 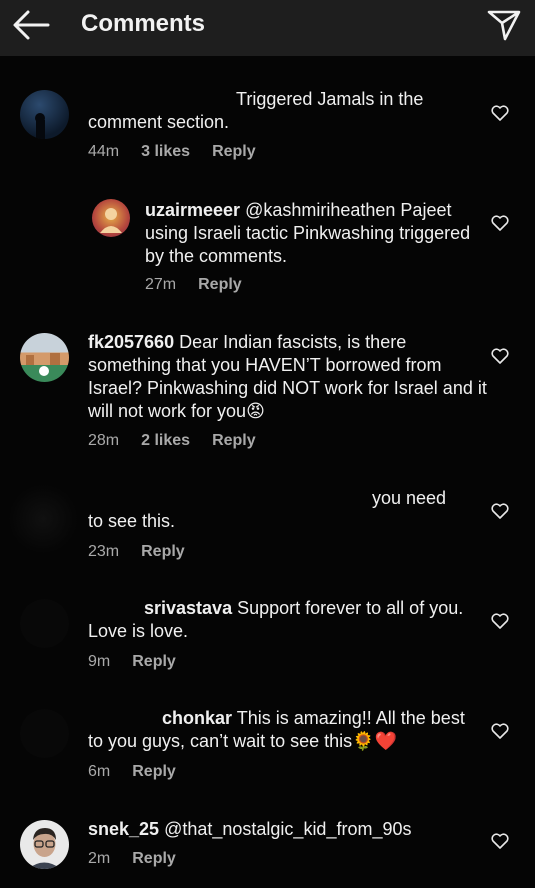 I want to click on likes-count: 2 likes, so click(x=165, y=440).